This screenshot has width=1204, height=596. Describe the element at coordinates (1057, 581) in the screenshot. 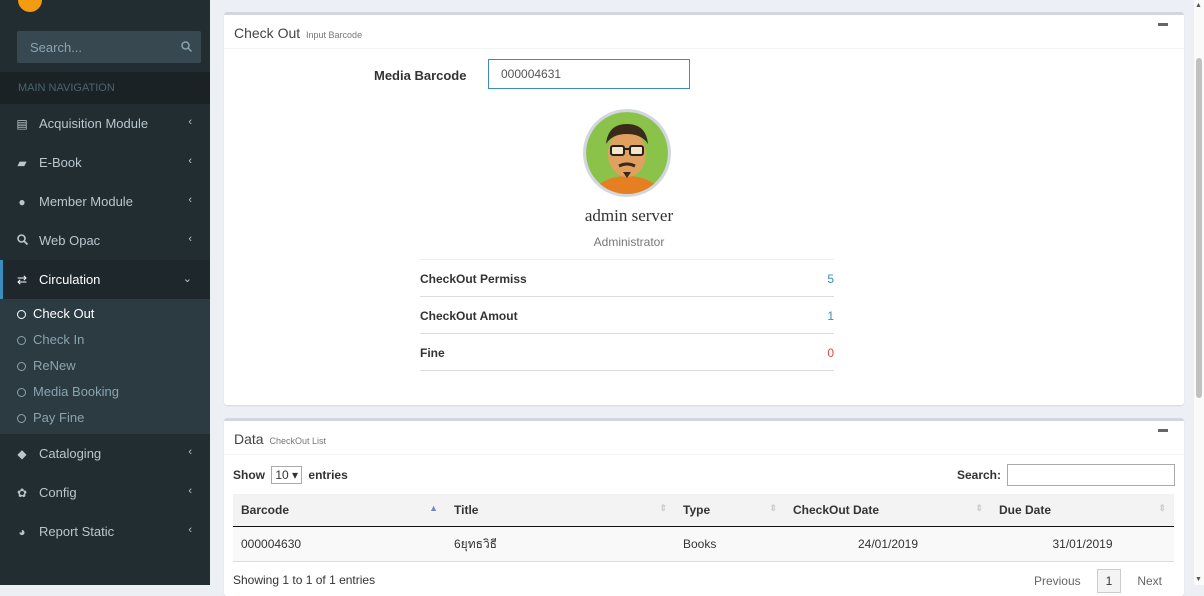

I see `previous-button: Previous` at that location.